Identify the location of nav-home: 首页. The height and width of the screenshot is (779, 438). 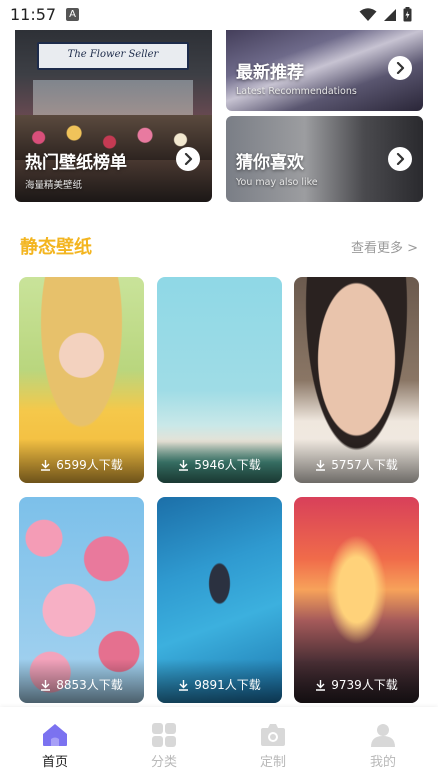
(55, 746).